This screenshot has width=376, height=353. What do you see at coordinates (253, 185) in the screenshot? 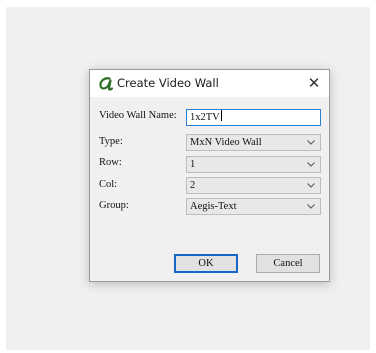
I see `col-select: 2` at bounding box center [253, 185].